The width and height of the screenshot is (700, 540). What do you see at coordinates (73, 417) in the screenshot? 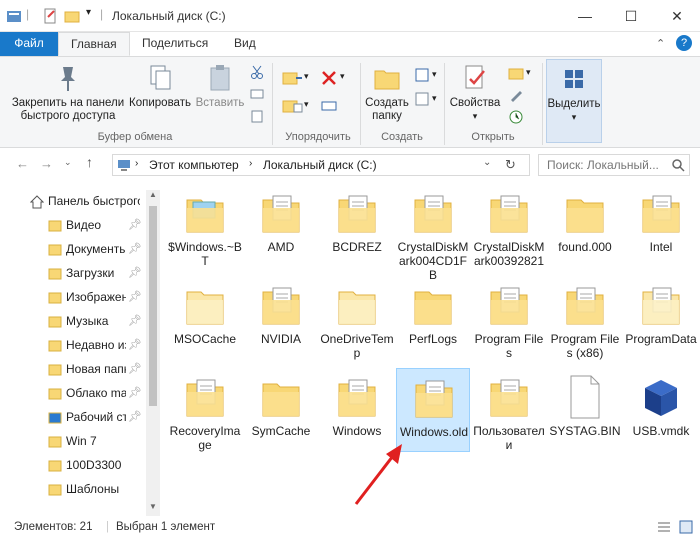
I see `nav-item: Рабочий стол📌︎` at bounding box center [73, 417].